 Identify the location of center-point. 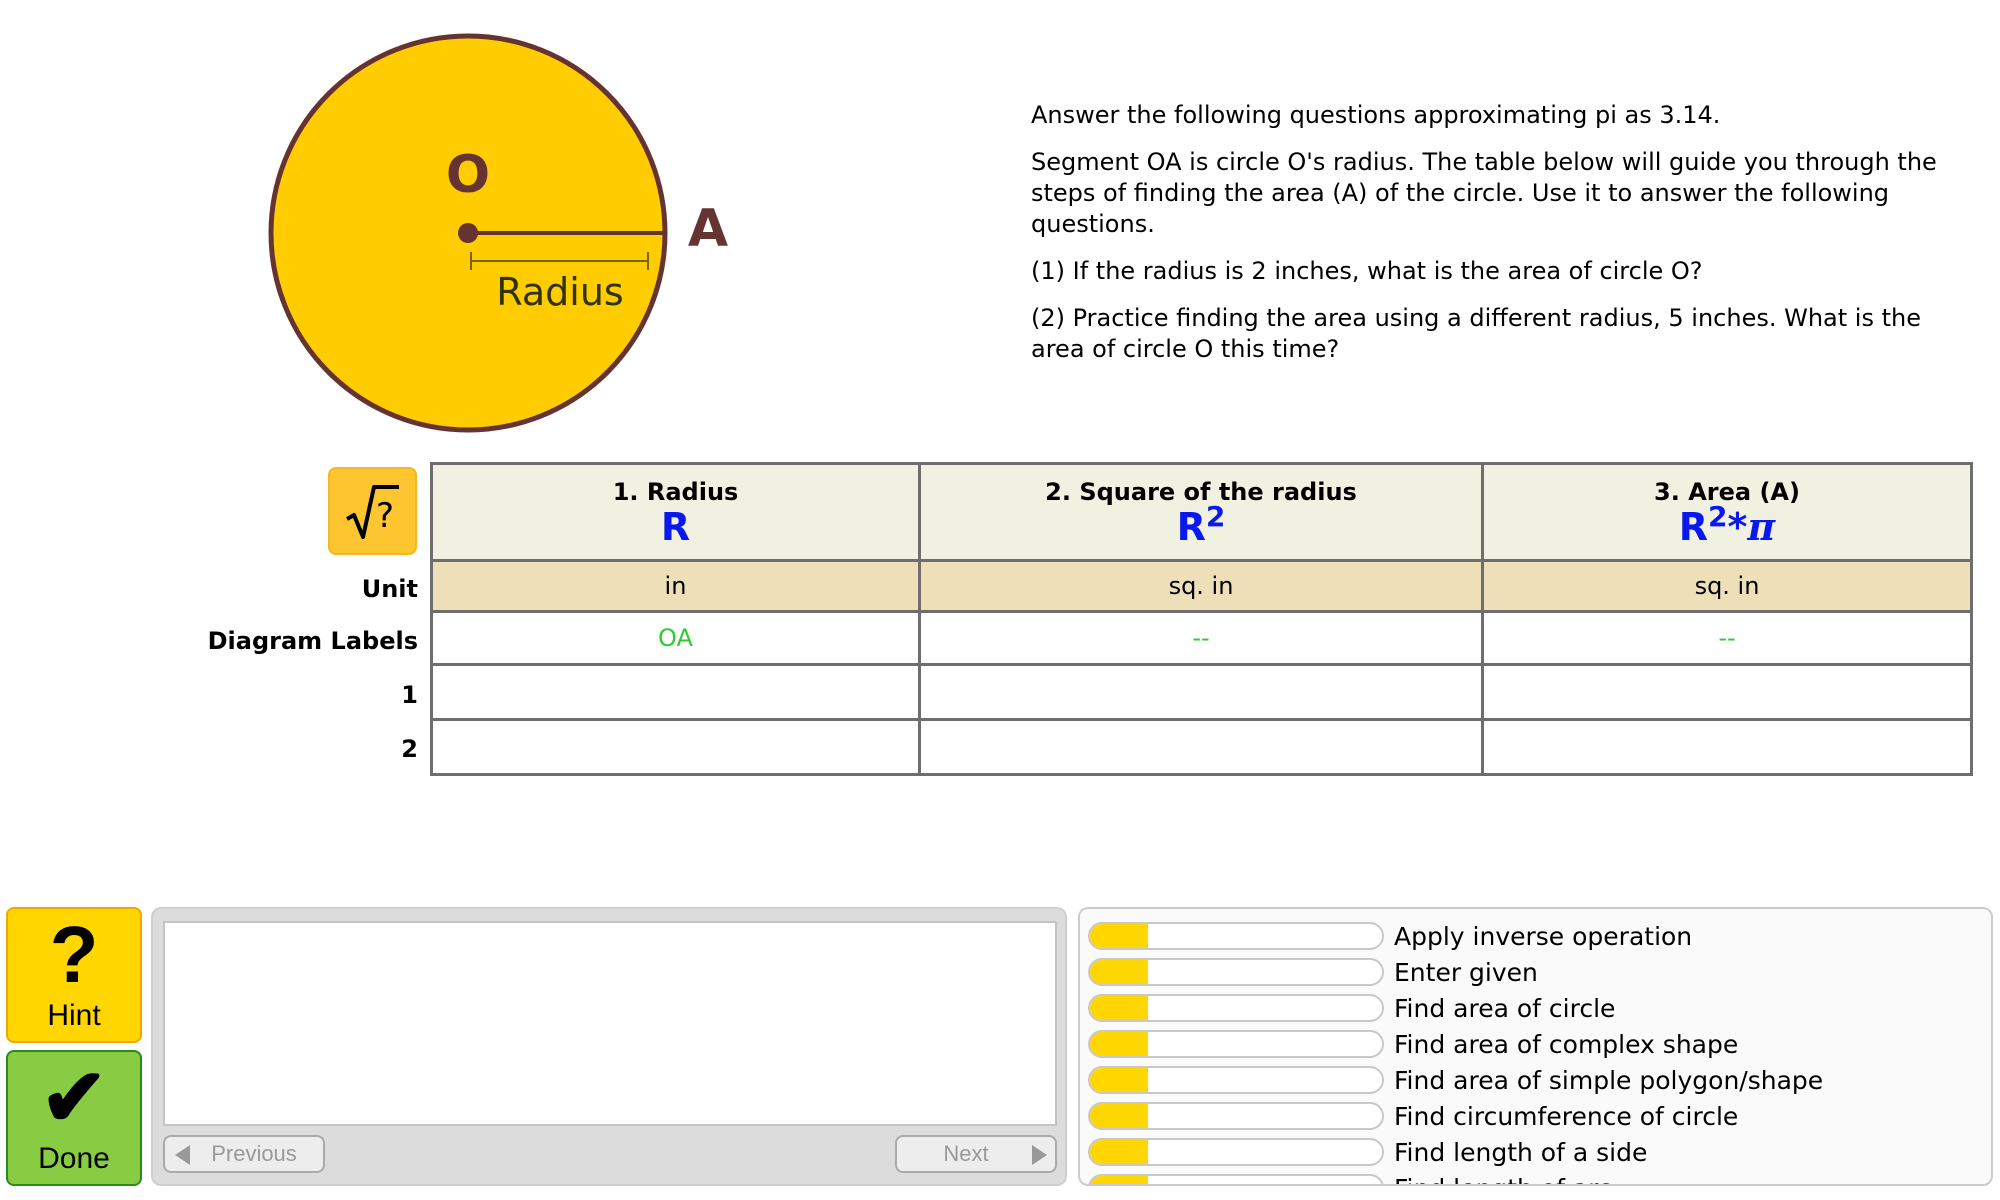
(468, 233).